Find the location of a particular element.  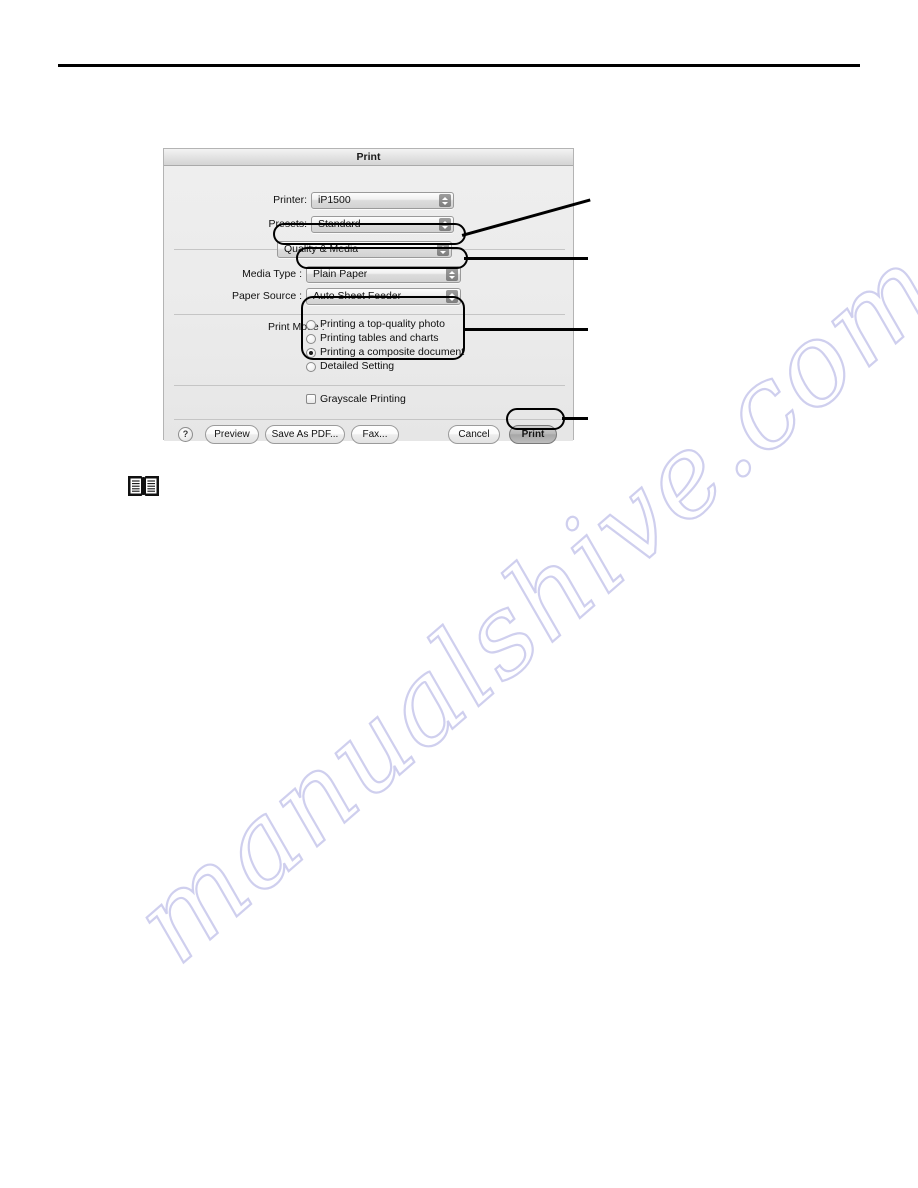

open-book-icon is located at coordinates (143, 486).